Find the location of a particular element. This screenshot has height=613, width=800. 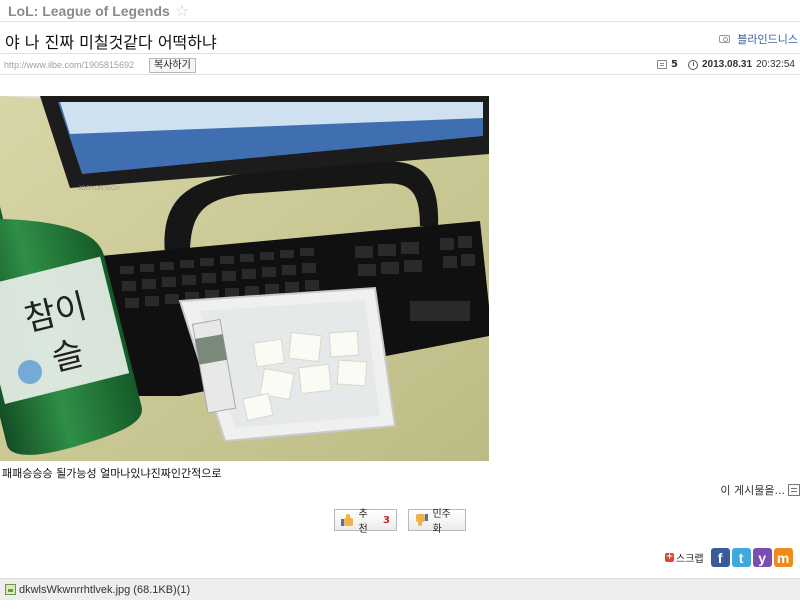

attachment-bar: dkwlsWkwnrrhtlvek.jpg (68.1KB)(1) is located at coordinates (400, 589).